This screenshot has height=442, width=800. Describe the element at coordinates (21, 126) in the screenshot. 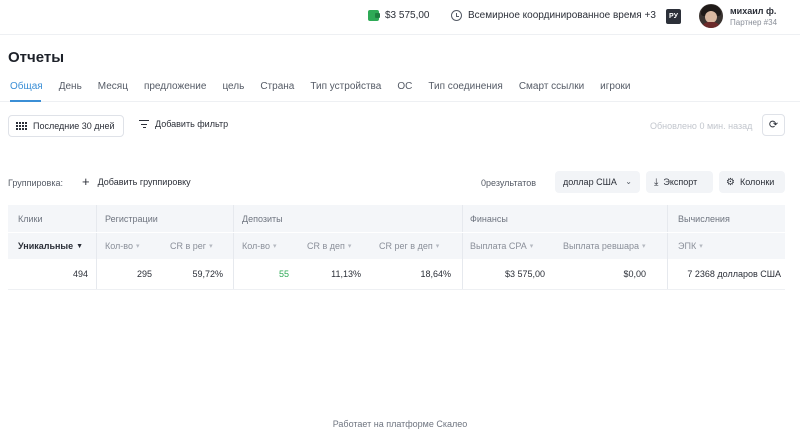

I see `calendar-icon` at that location.